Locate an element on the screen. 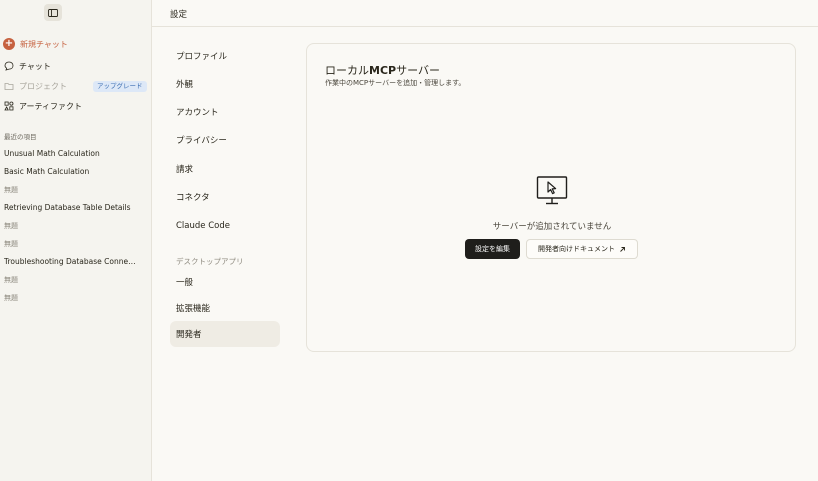 The image size is (818, 481). monitor-cursor-icon is located at coordinates (552, 190).